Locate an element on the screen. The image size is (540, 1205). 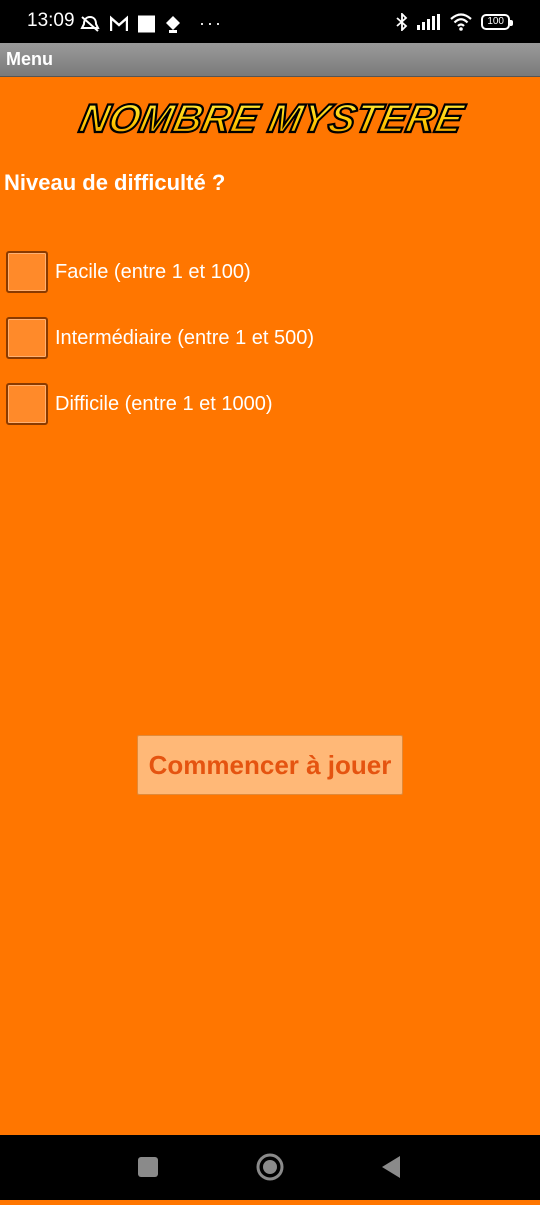
start-game-button: Commencer à jouer is located at coordinates (270, 765).